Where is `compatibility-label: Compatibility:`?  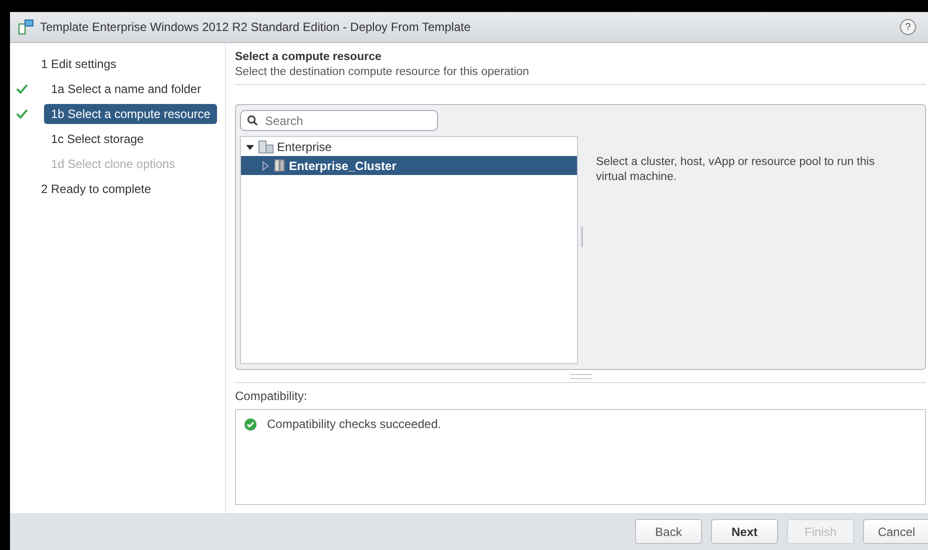 compatibility-label: Compatibility: is located at coordinates (271, 396).